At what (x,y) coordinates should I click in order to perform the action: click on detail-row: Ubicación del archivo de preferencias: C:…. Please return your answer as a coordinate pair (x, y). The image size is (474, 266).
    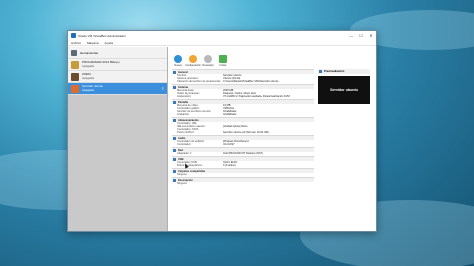
    Looking at the image, I should click on (243, 81).